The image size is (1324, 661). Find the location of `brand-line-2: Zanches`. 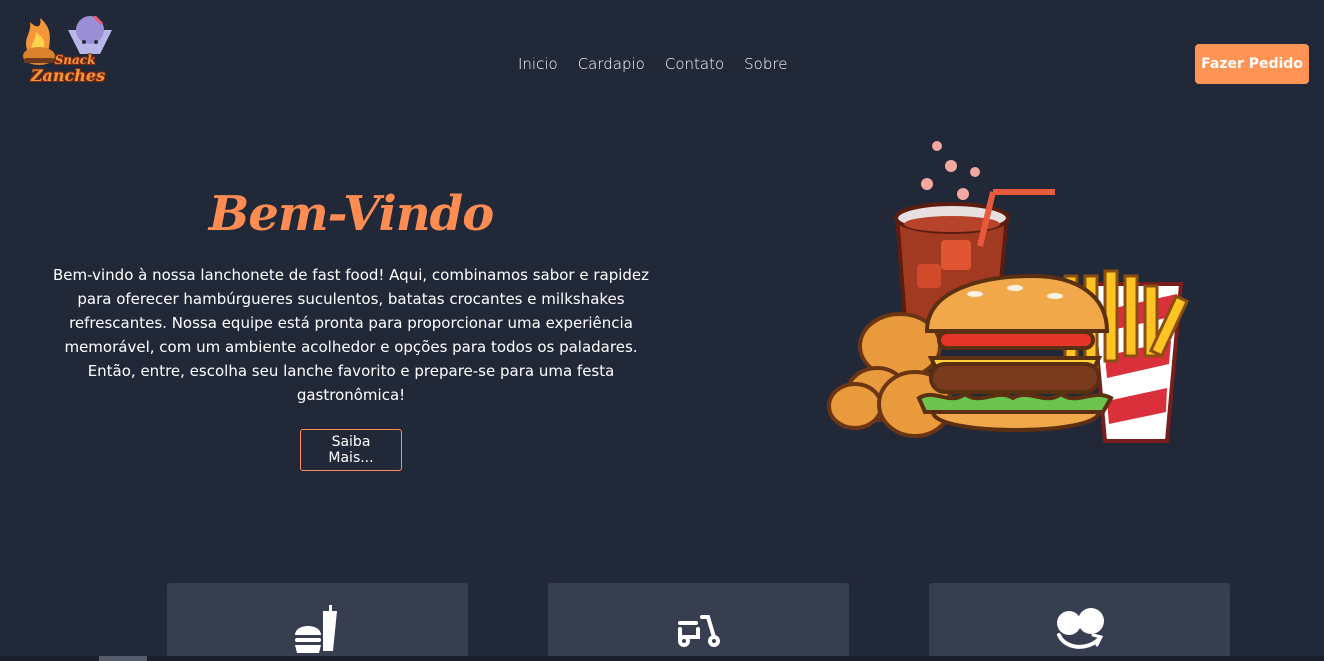

brand-line-2: Zanches is located at coordinates (68, 75).